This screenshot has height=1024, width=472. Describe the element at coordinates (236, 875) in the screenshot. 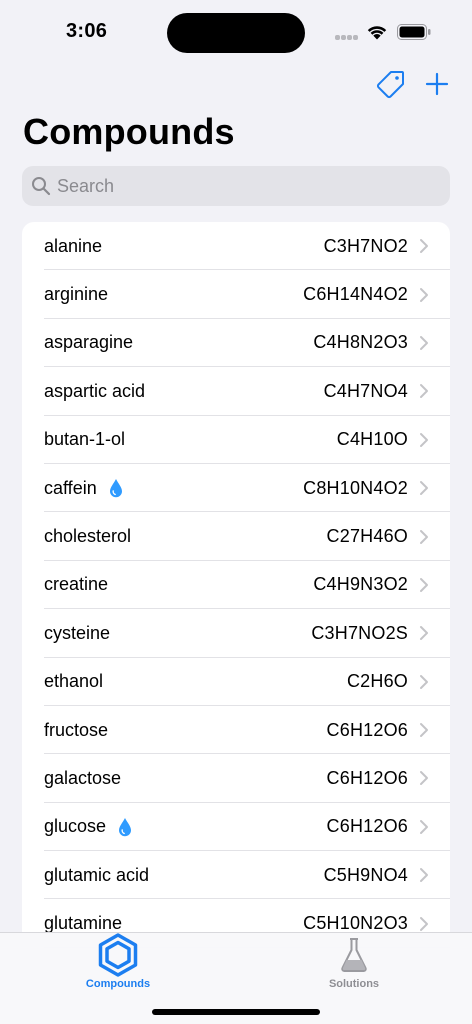

I see `compound-row: glutamic acid C5H9NO4` at that location.